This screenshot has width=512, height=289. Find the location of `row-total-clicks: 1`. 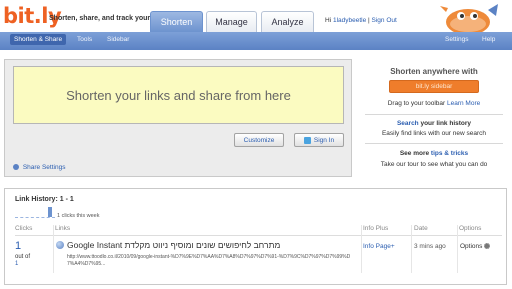

row-total-clicks: 1 is located at coordinates (16, 264).